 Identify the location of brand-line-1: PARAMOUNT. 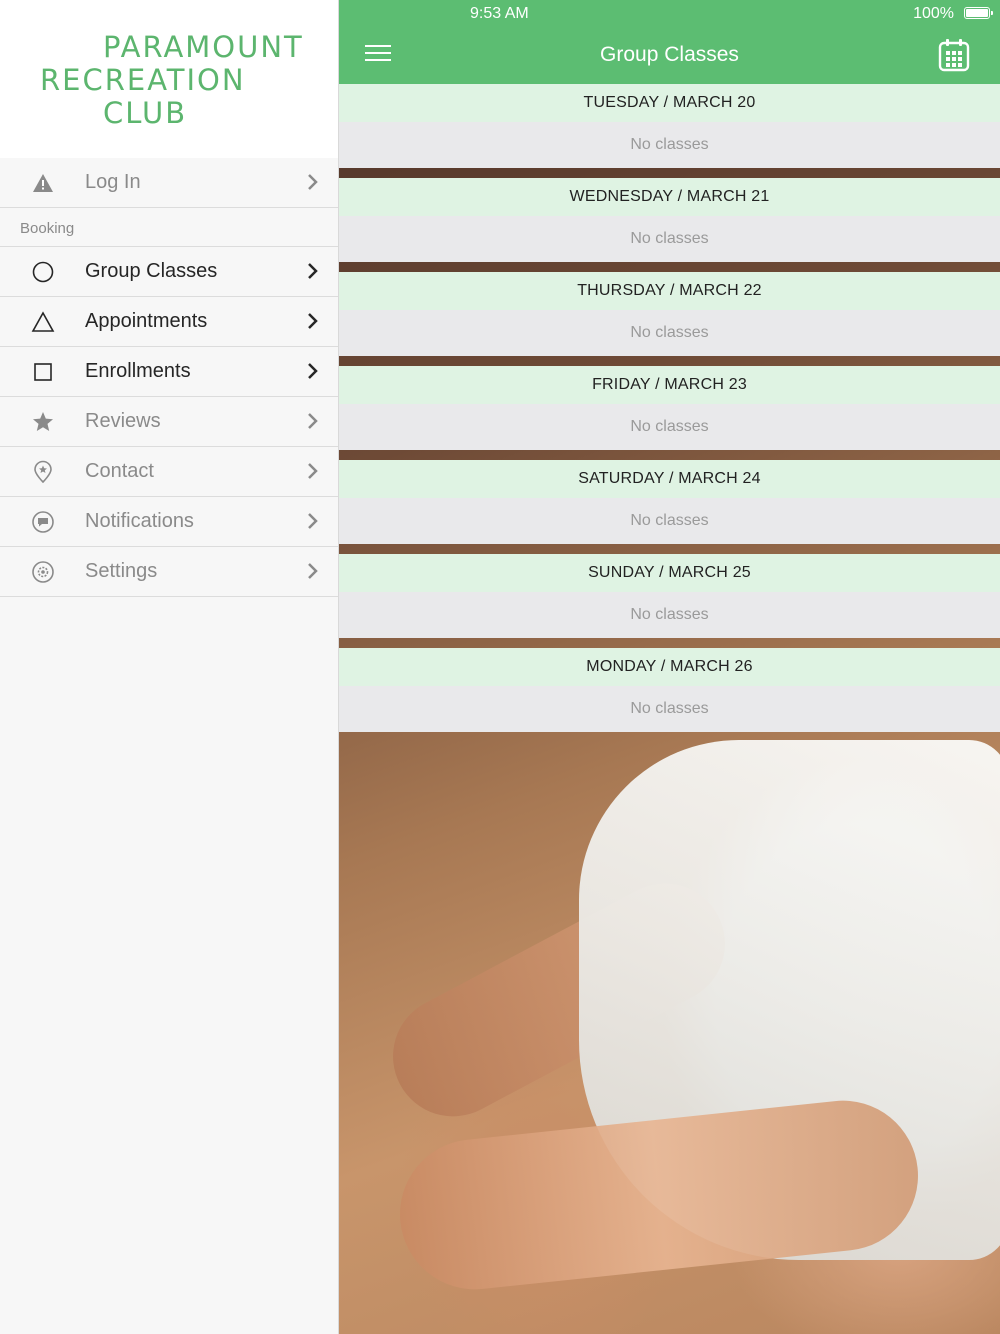
(203, 47).